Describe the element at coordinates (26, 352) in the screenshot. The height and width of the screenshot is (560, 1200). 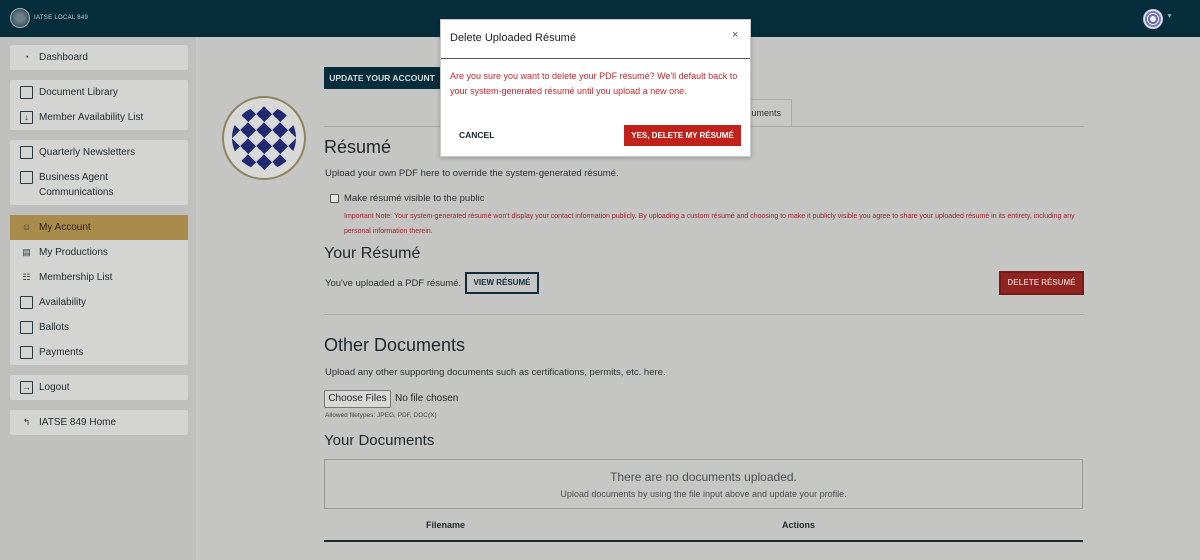
I see `credit-card-icon` at that location.